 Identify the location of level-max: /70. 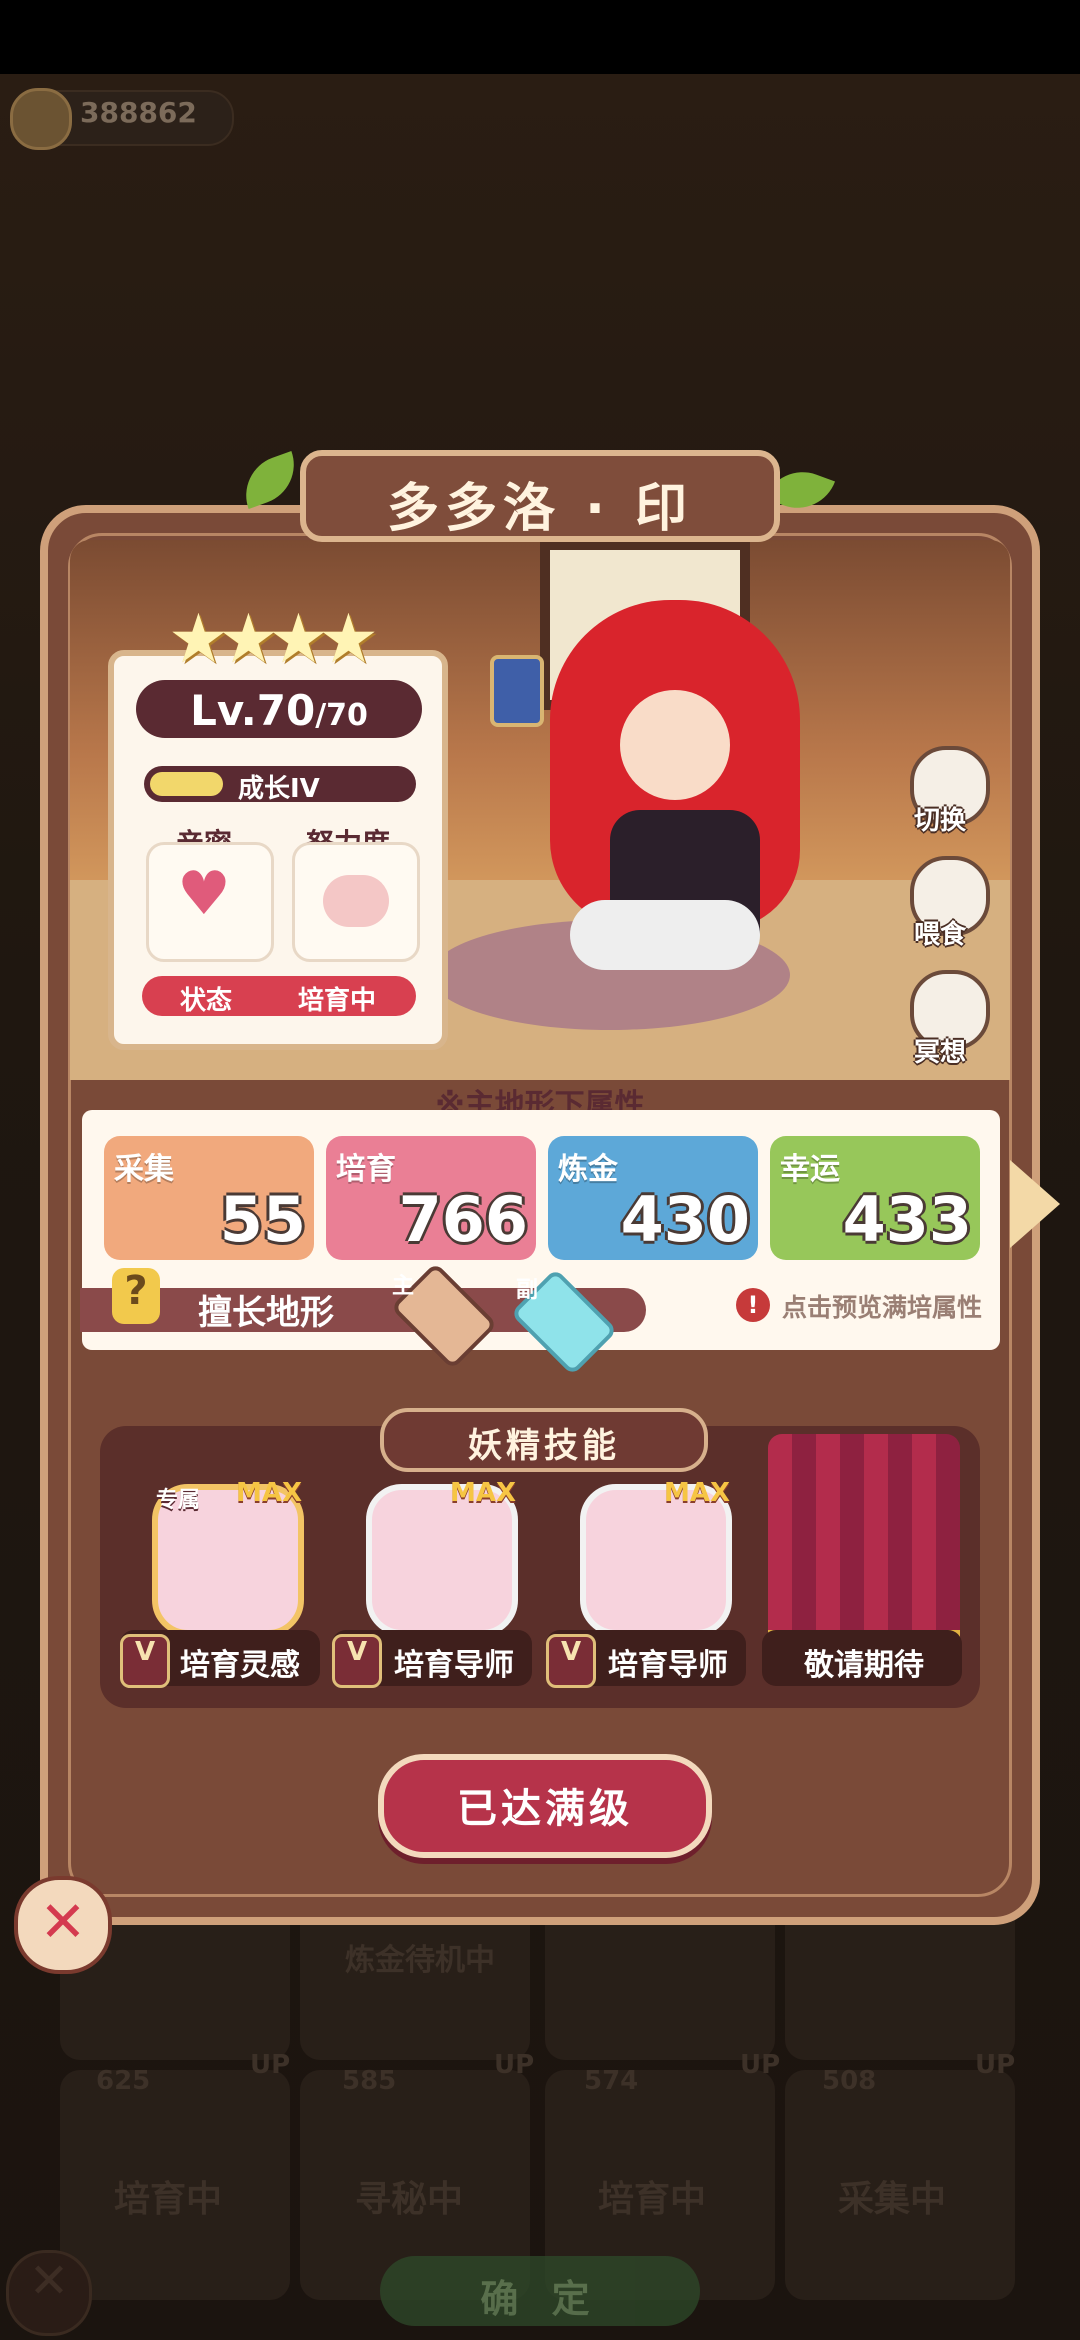
(341, 715).